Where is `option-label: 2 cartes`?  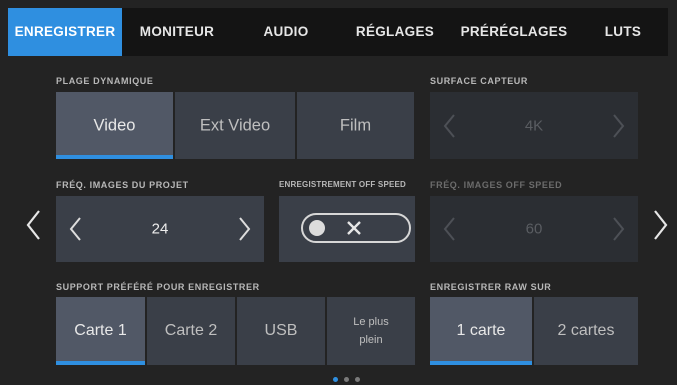 option-label: 2 cartes is located at coordinates (586, 330).